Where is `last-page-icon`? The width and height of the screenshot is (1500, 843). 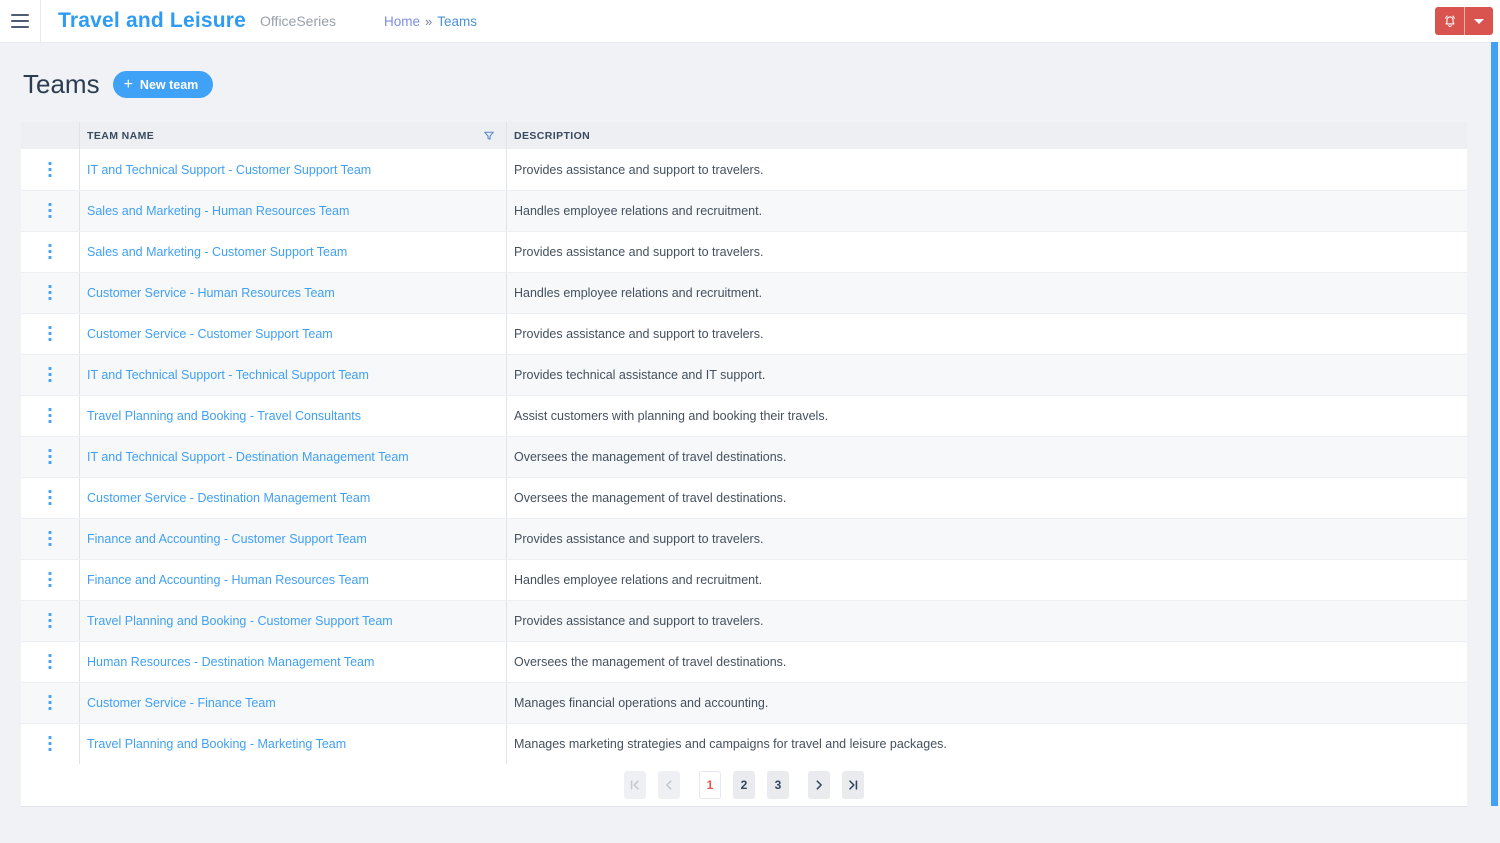 last-page-icon is located at coordinates (853, 785).